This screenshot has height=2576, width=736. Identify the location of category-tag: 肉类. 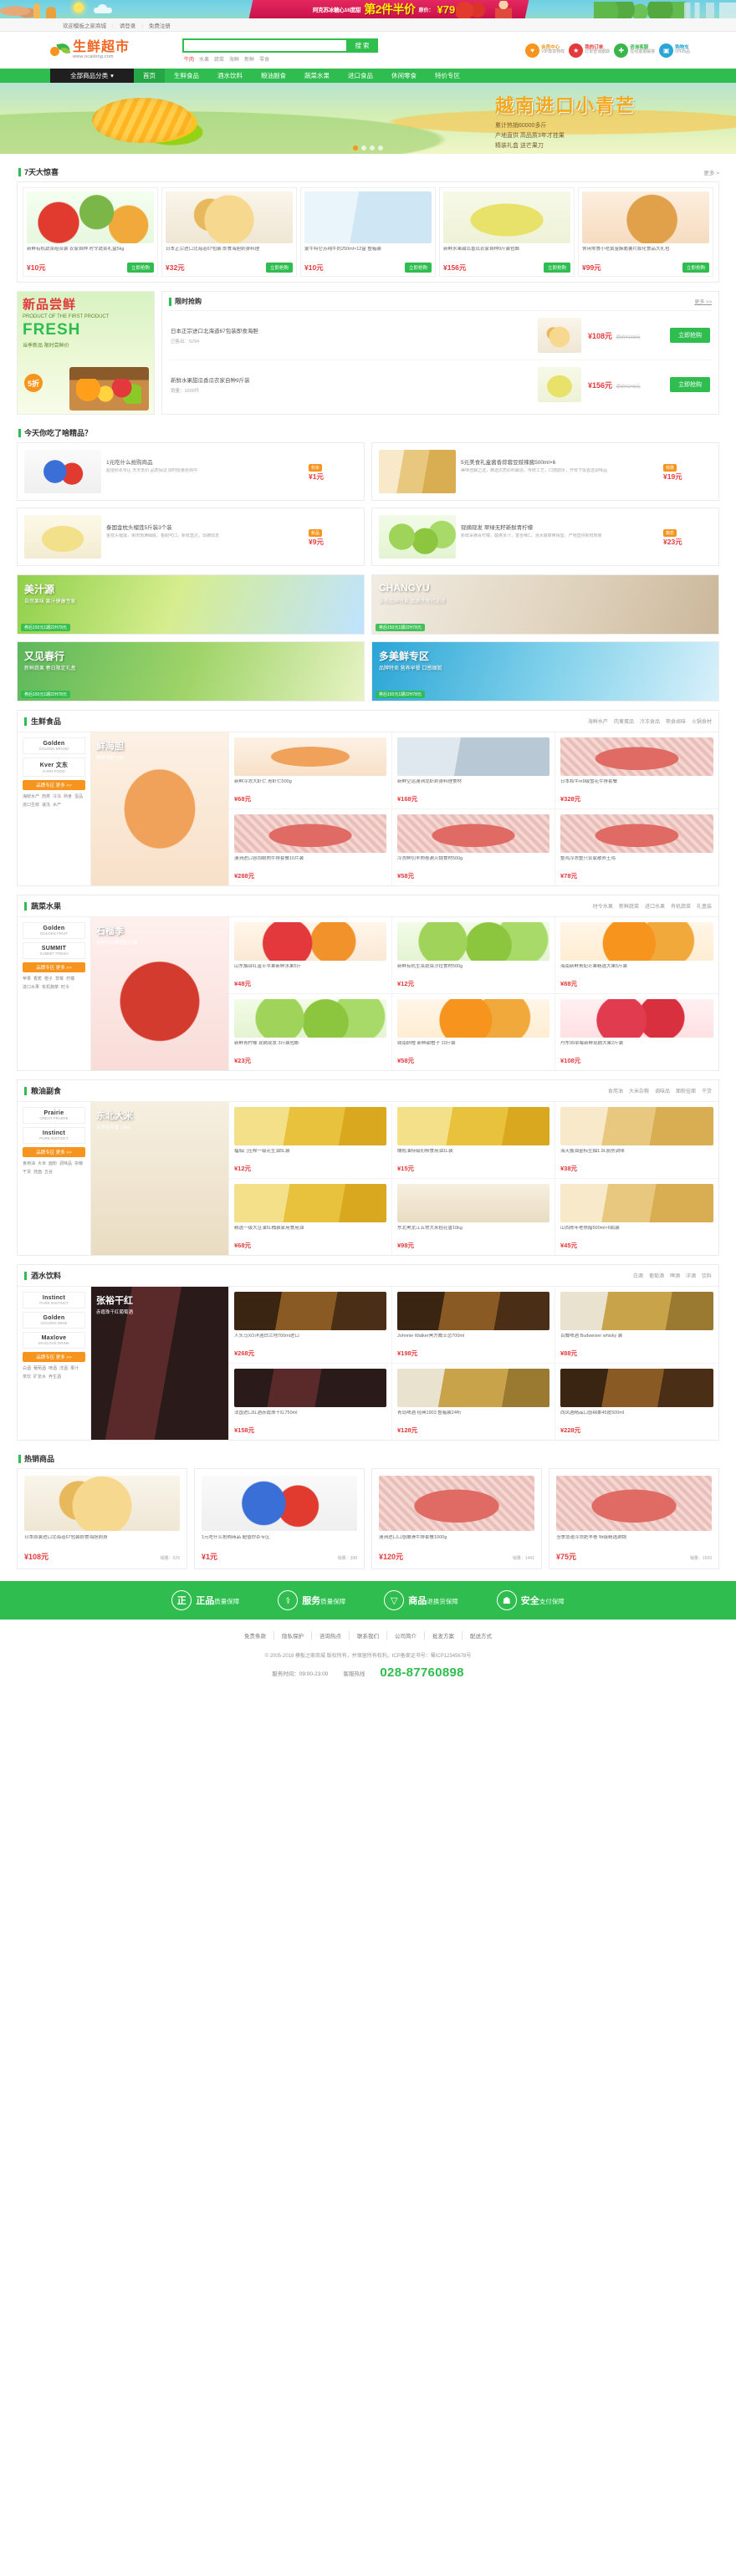
(46, 796).